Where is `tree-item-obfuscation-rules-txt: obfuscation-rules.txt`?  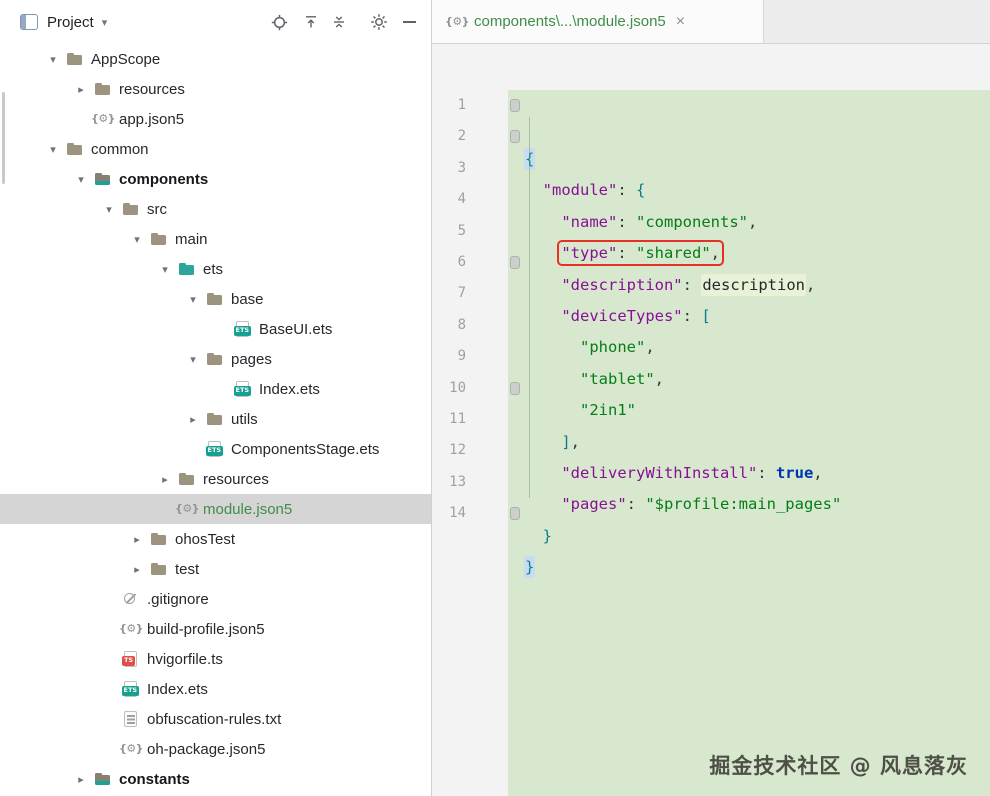 tree-item-obfuscation-rules-txt: obfuscation-rules.txt is located at coordinates (215, 719).